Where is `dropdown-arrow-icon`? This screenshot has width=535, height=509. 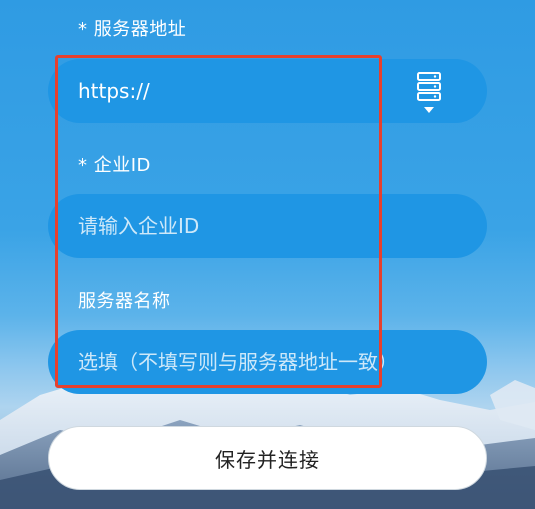
dropdown-arrow-icon is located at coordinates (429, 110).